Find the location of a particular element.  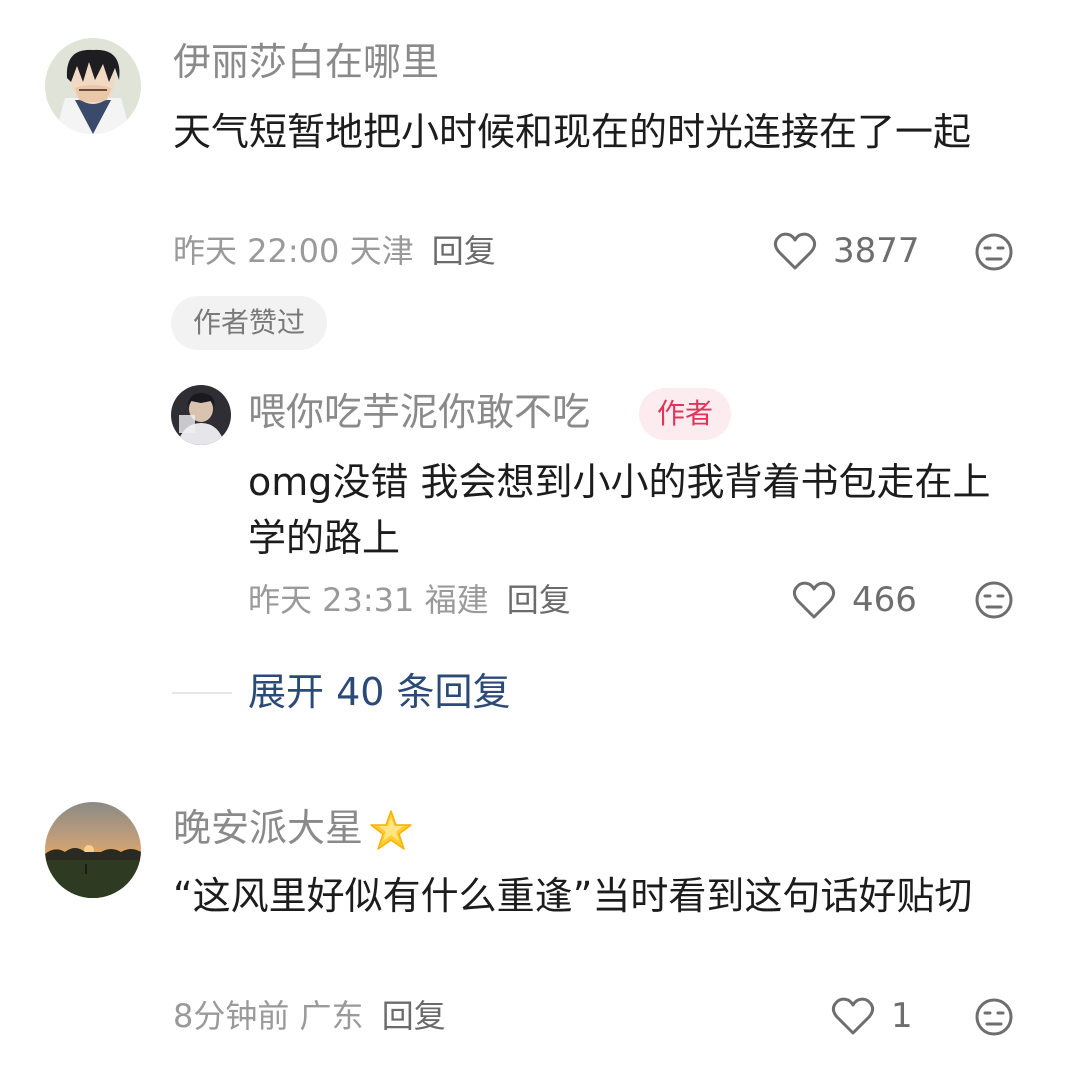

comment-meta: 昨天 22:00 天津 回复 is located at coordinates (334, 251).